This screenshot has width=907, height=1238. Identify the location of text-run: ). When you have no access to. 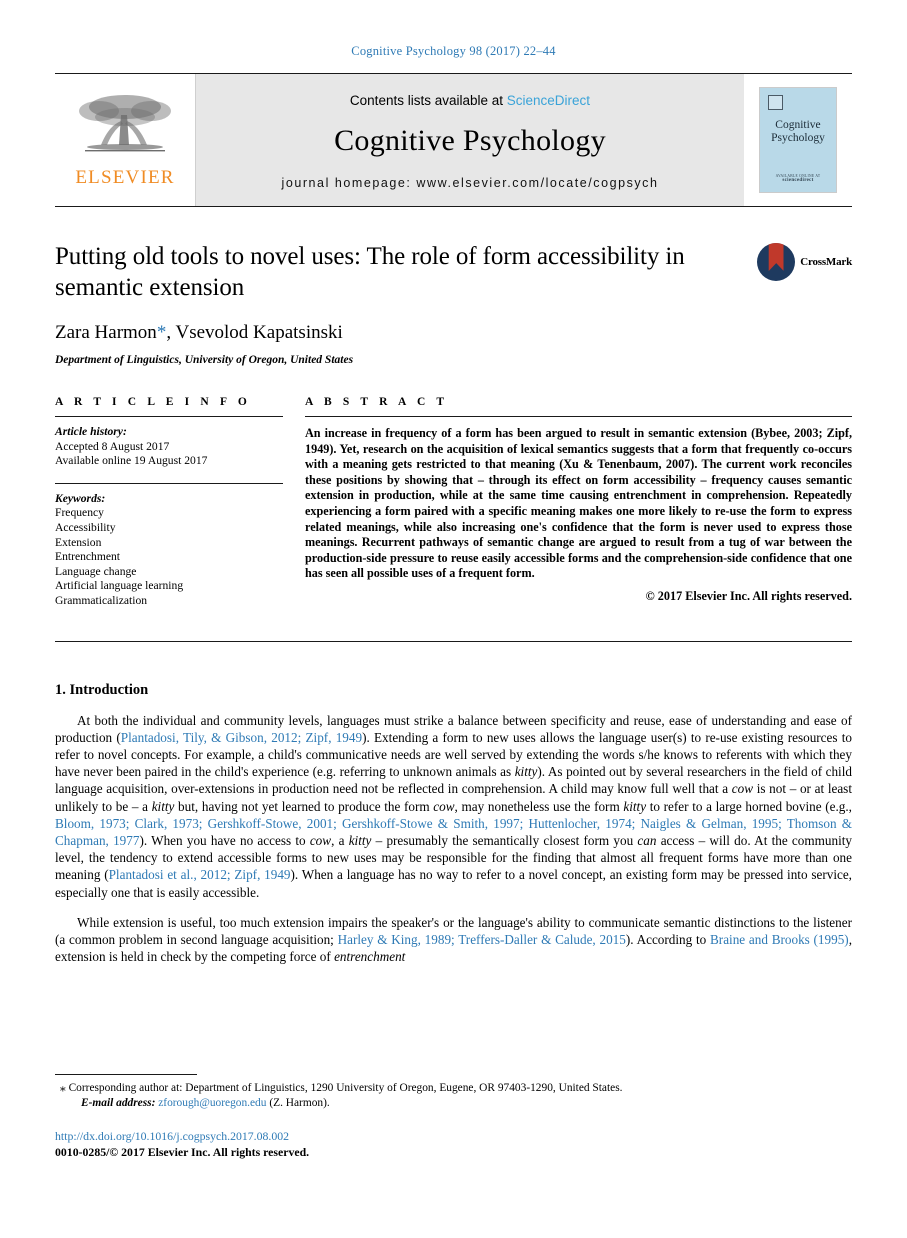
(224, 840).